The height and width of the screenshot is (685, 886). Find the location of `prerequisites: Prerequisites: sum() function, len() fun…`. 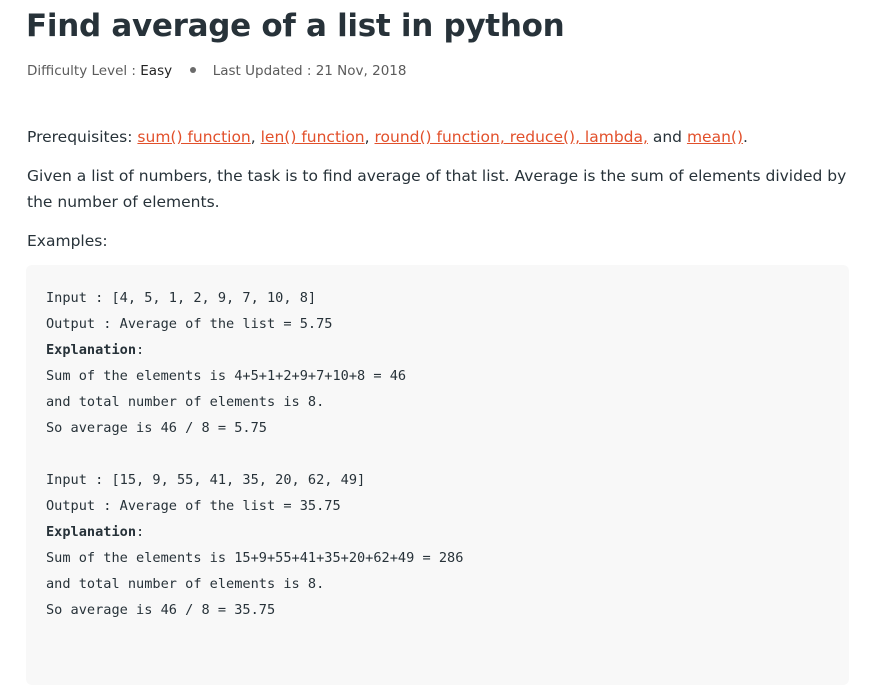

prerequisites: Prerequisites: sum() function, len() fun… is located at coordinates (442, 137).